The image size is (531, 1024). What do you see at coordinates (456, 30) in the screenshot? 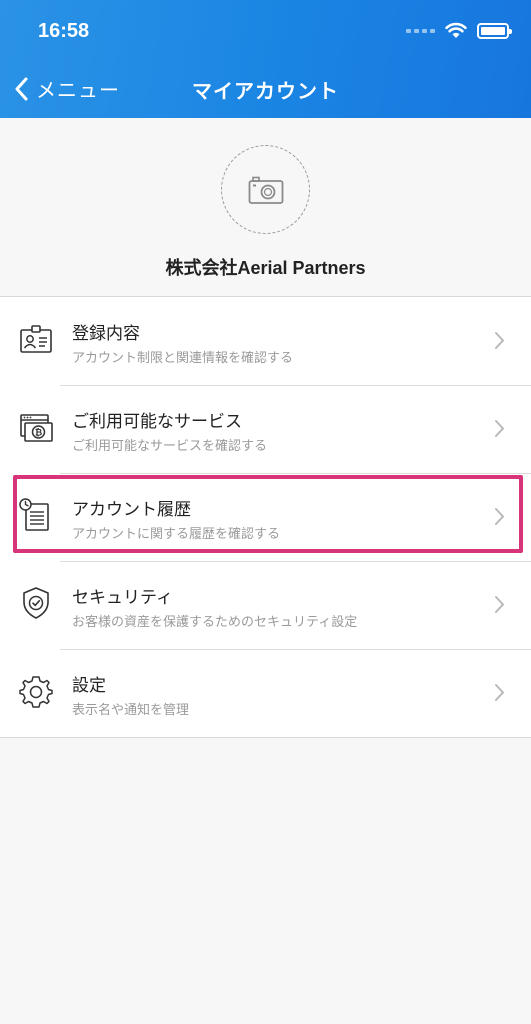
I see `wifi-icon` at bounding box center [456, 30].